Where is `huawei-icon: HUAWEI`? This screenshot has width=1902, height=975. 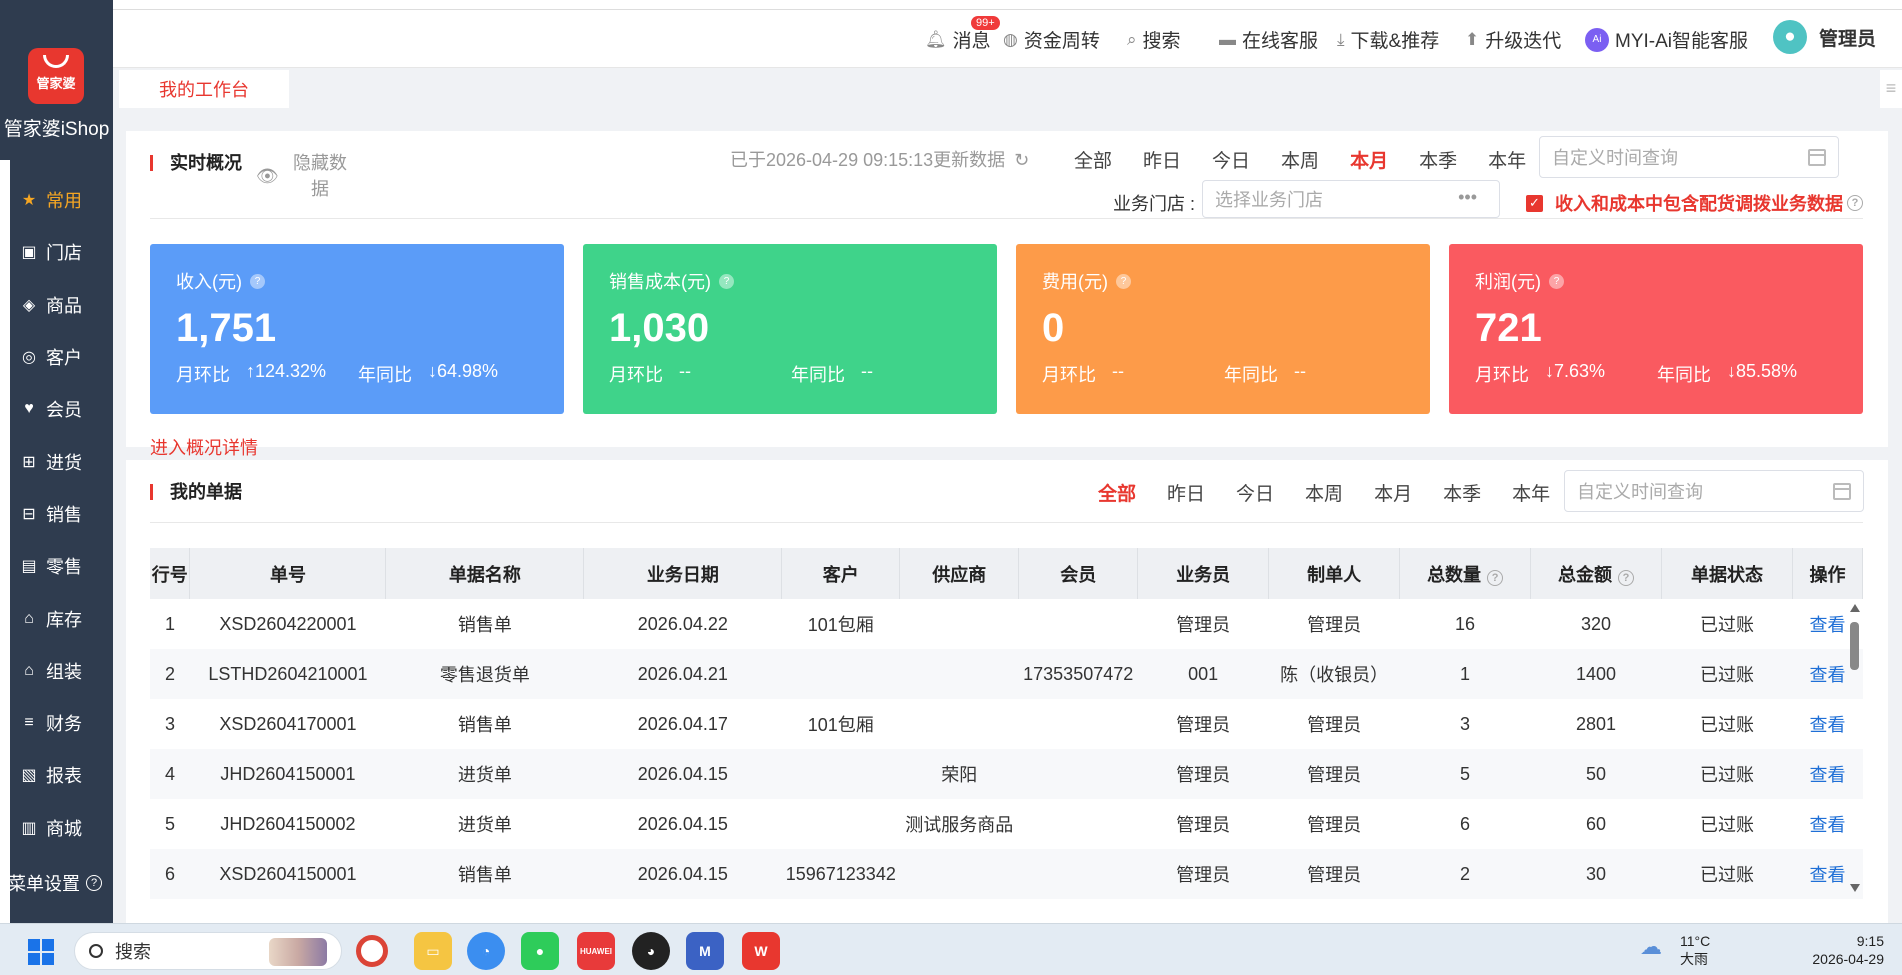
huawei-icon: HUAWEI is located at coordinates (596, 951).